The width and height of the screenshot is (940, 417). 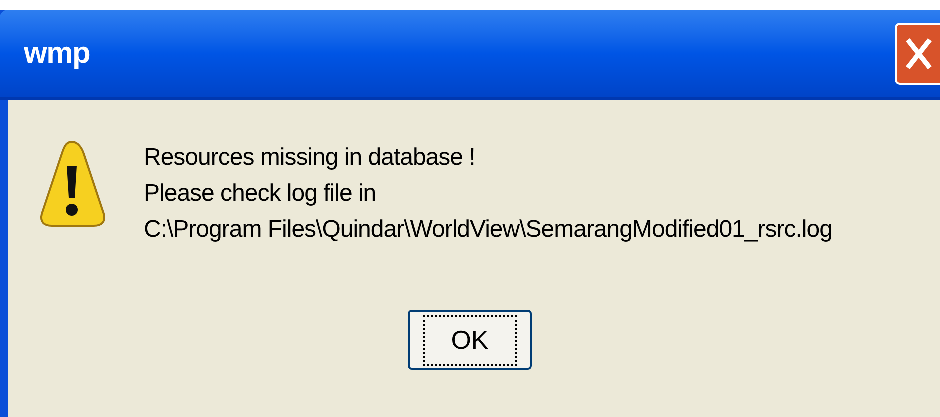 I want to click on close-button, so click(x=917, y=53).